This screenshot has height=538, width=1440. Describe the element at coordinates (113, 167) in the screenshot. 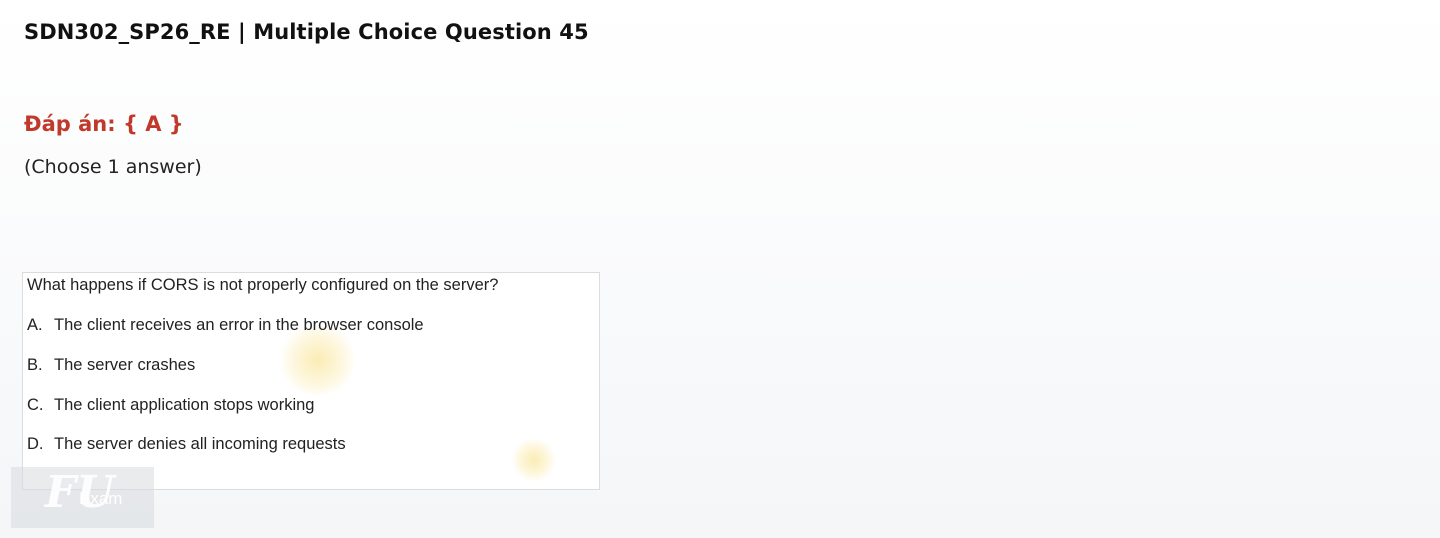

I see `choose-instruction: (Choose 1 answer)` at that location.